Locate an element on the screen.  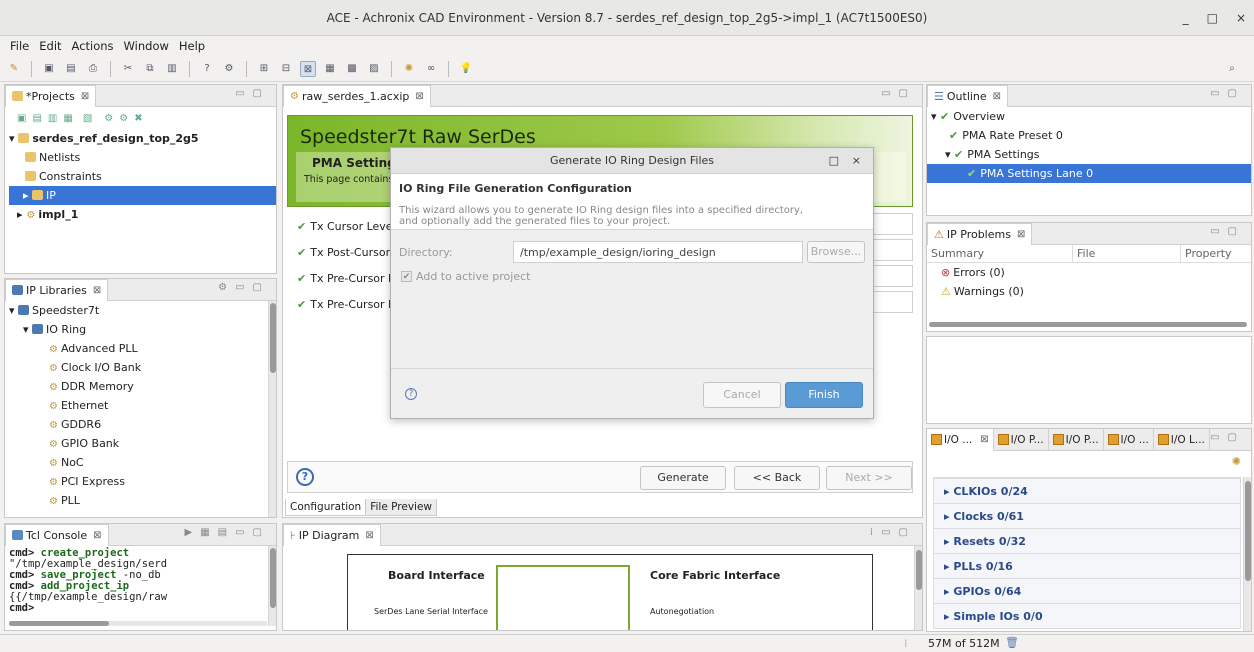
tree-item-ip: ▸ IP is located at coordinates (142, 195).